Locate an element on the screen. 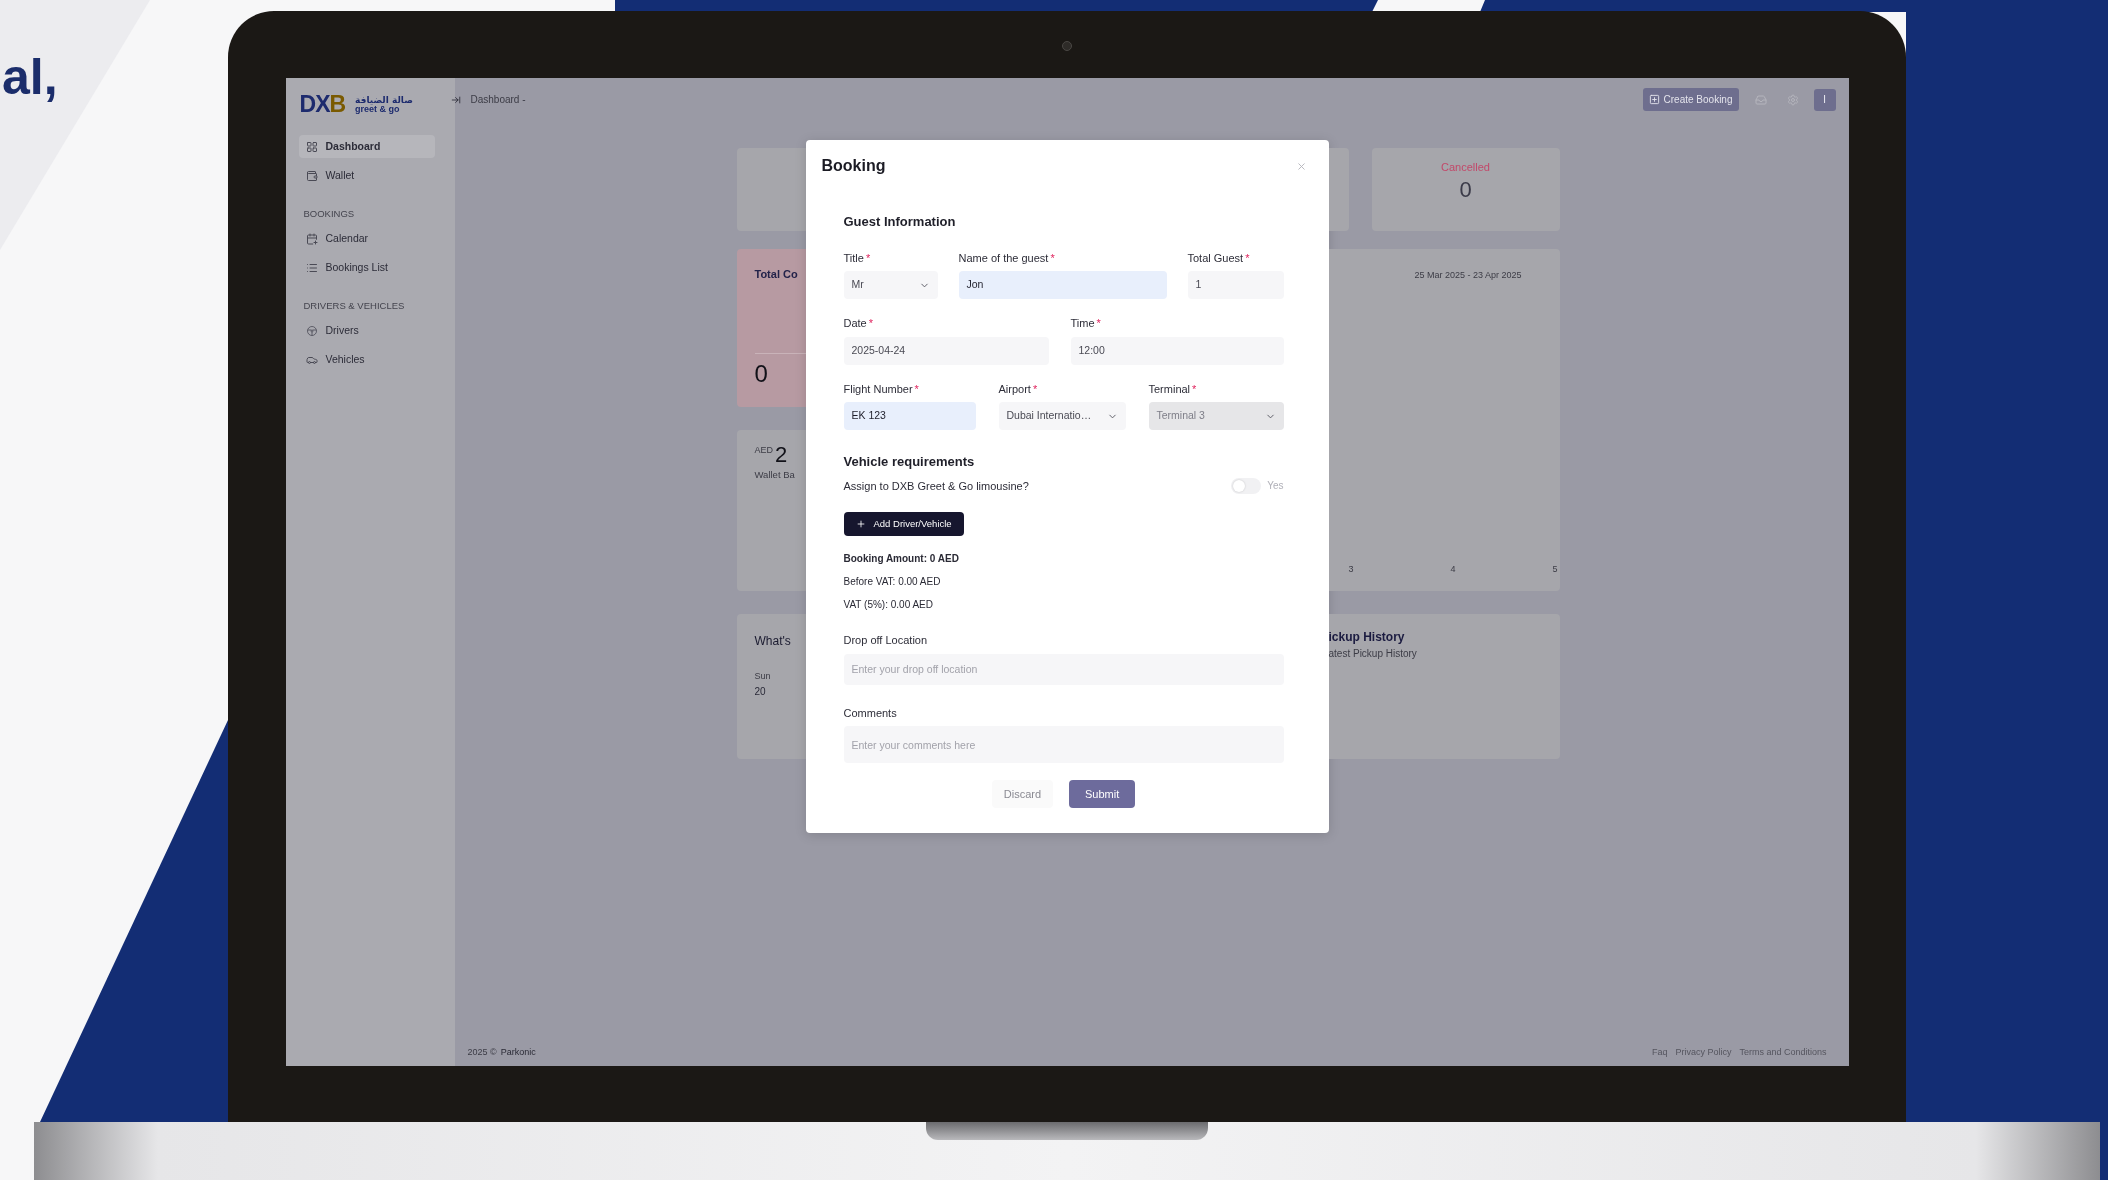  wallet-amount: 2 is located at coordinates (781, 455).